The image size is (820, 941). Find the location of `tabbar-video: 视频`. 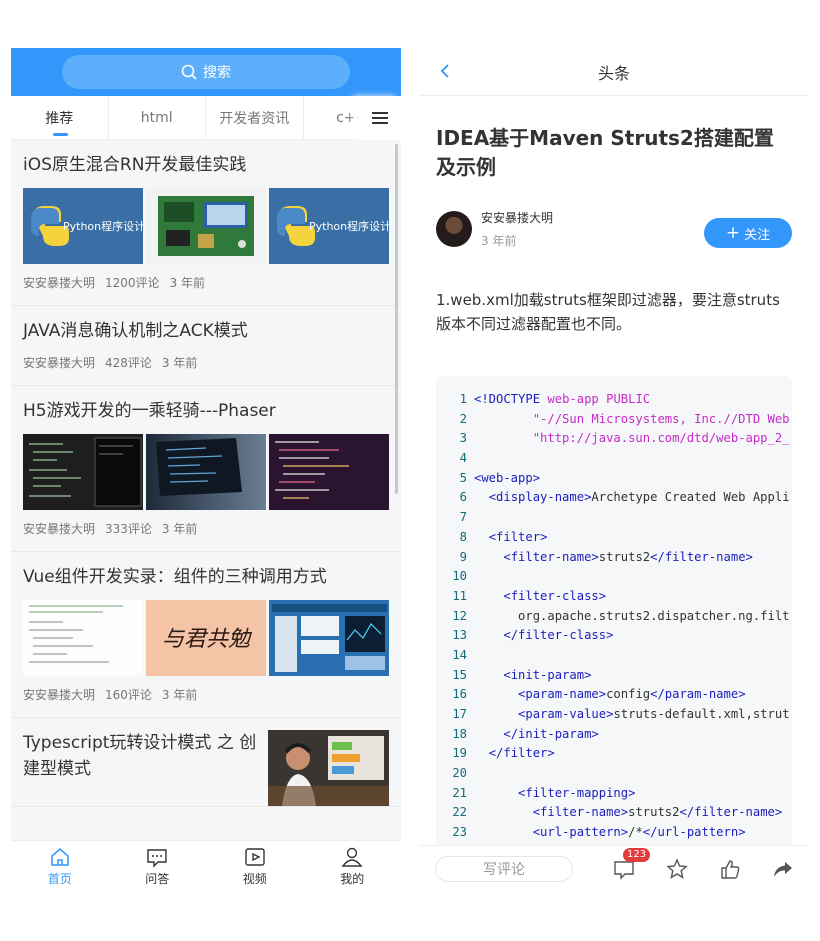

tabbar-video: 视频 is located at coordinates (255, 866).